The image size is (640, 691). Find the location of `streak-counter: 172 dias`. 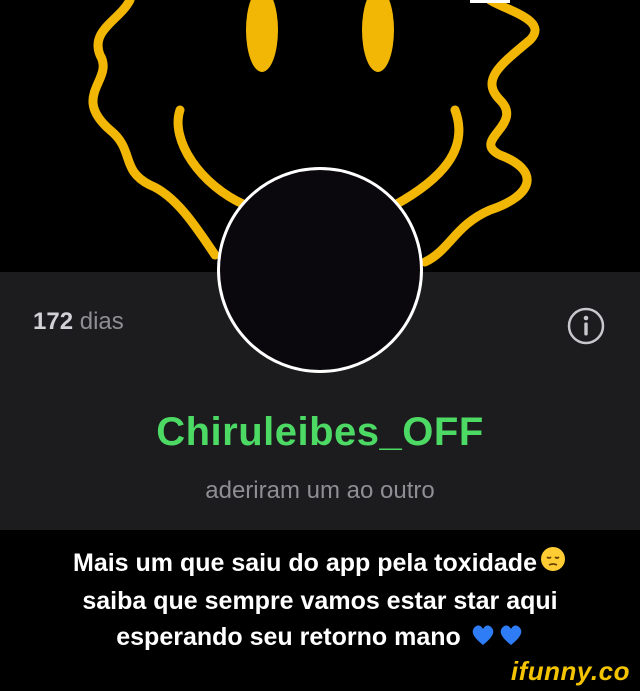

streak-counter: 172 dias is located at coordinates (78, 322).